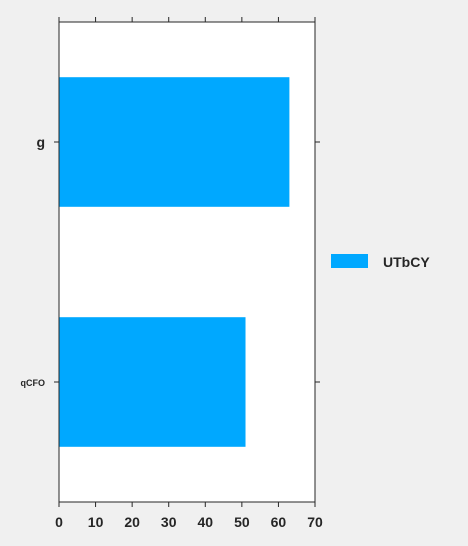  What do you see at coordinates (380, 262) in the screenshot?
I see `legend: UTbCY` at bounding box center [380, 262].